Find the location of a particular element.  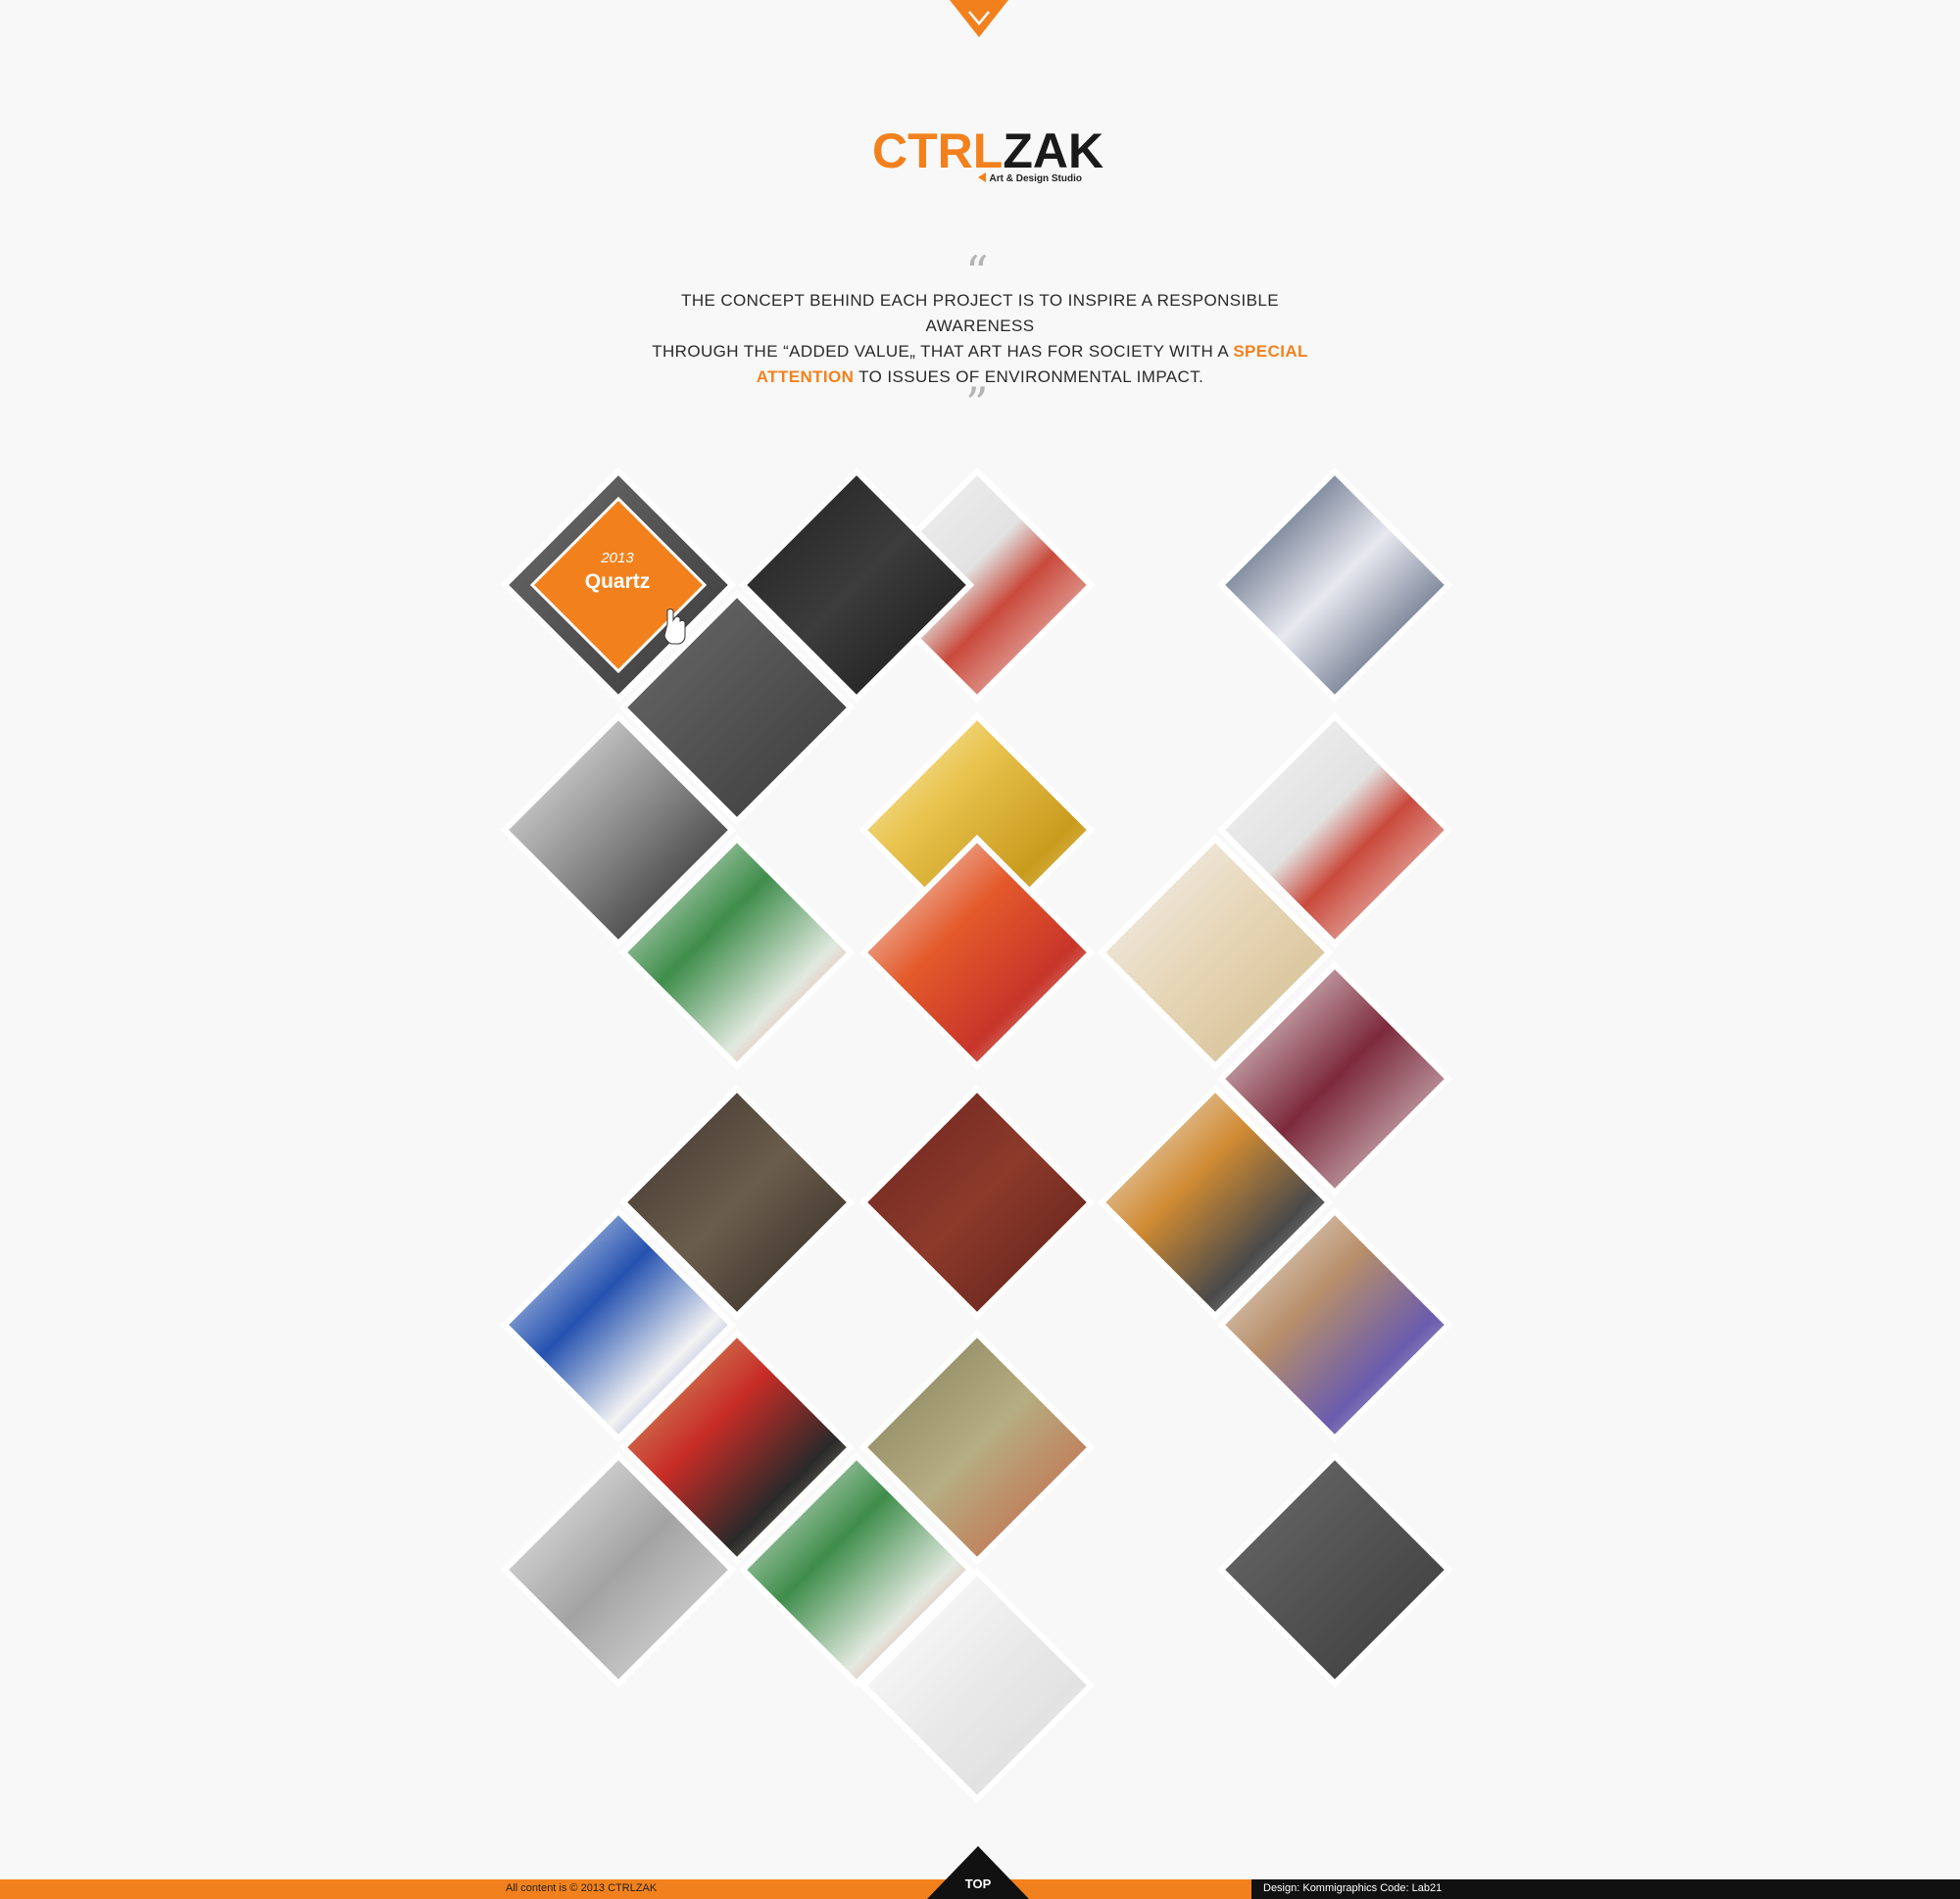

back-to-top-button: TOP is located at coordinates (978, 1872).